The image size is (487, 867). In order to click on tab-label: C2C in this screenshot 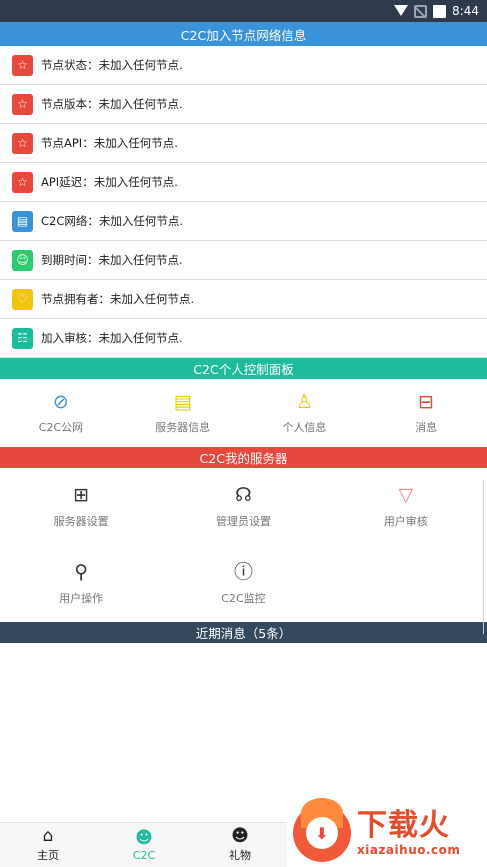, I will do `click(144, 855)`.